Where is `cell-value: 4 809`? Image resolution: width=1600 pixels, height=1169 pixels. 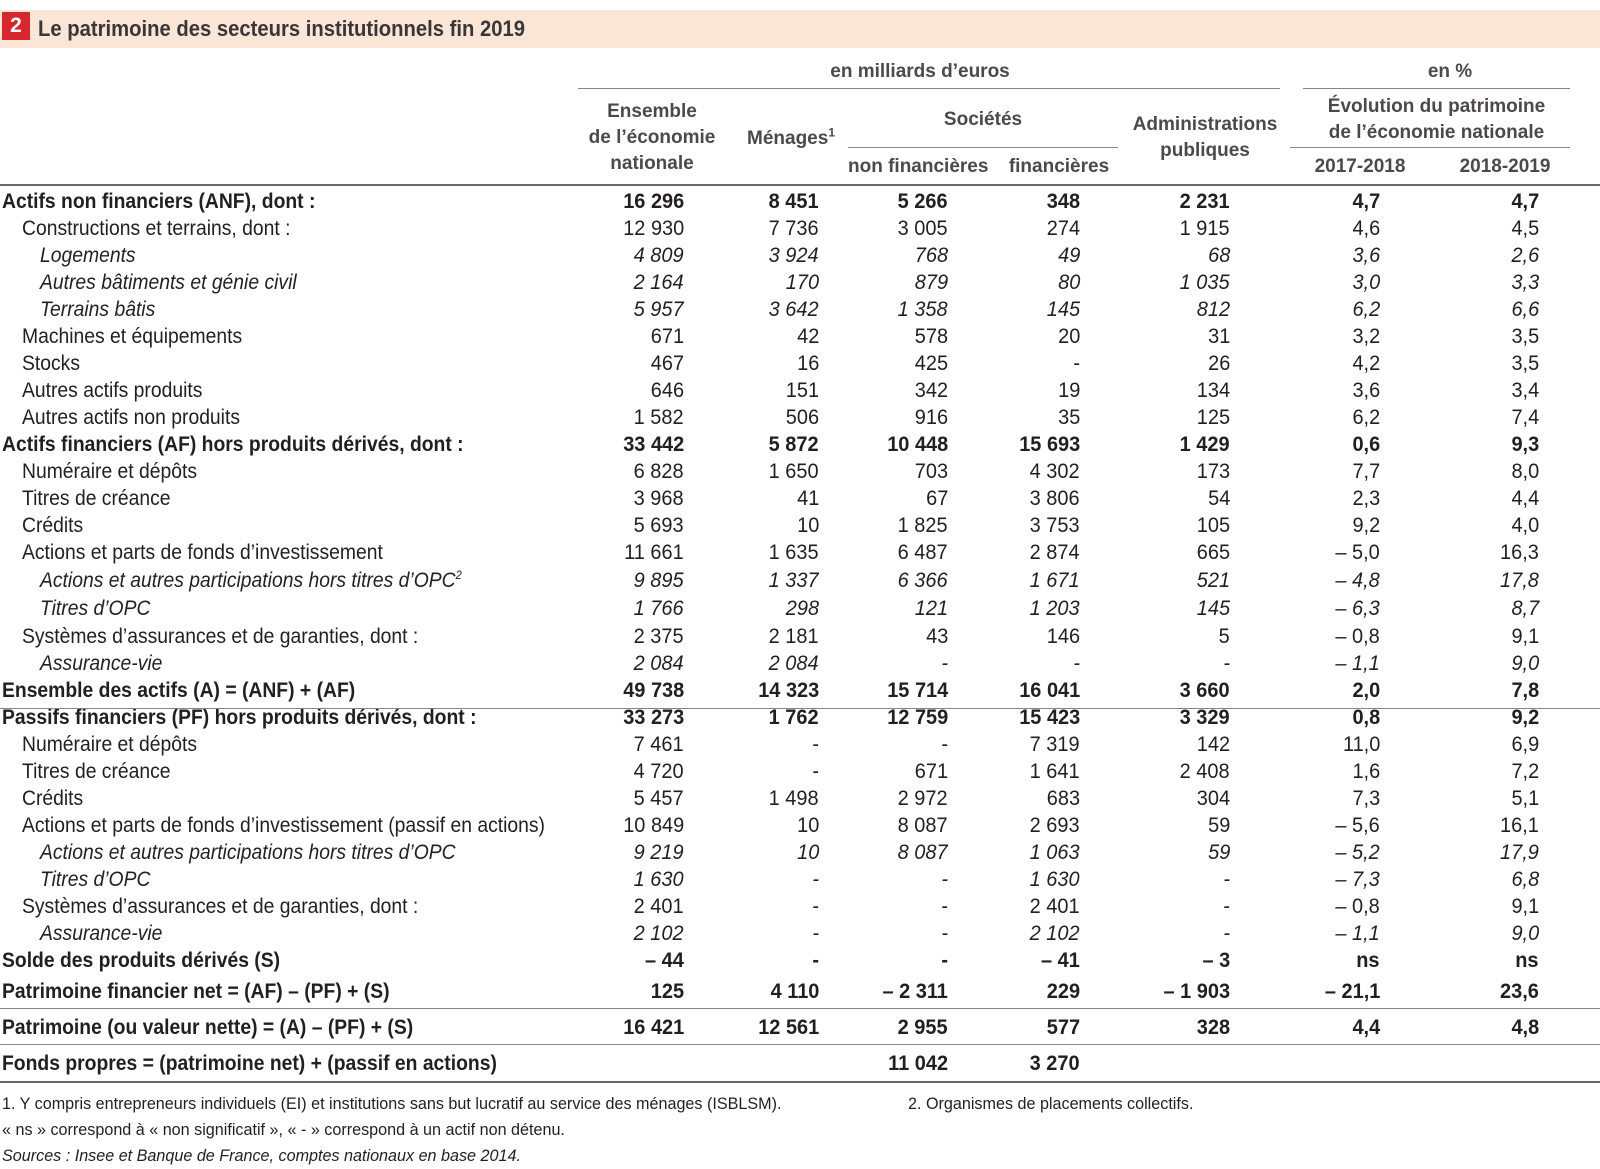
cell-value: 4 809 is located at coordinates (659, 255).